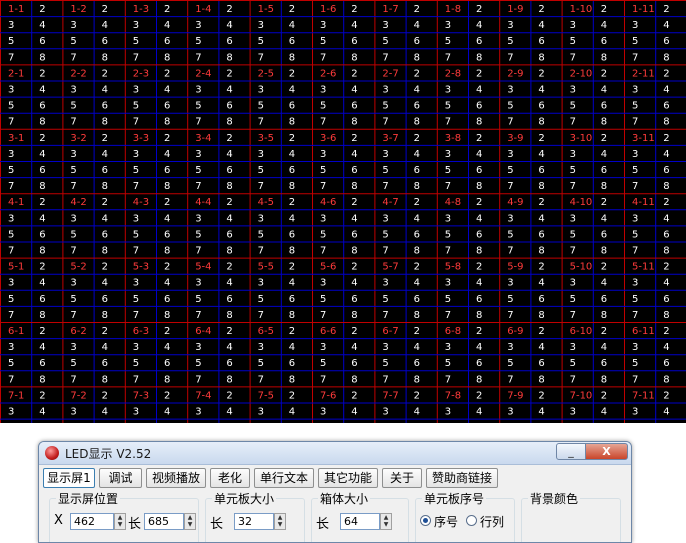 The height and width of the screenshot is (543, 686). Describe the element at coordinates (16, 395) in the screenshot. I see `block-label: 7-1` at that location.